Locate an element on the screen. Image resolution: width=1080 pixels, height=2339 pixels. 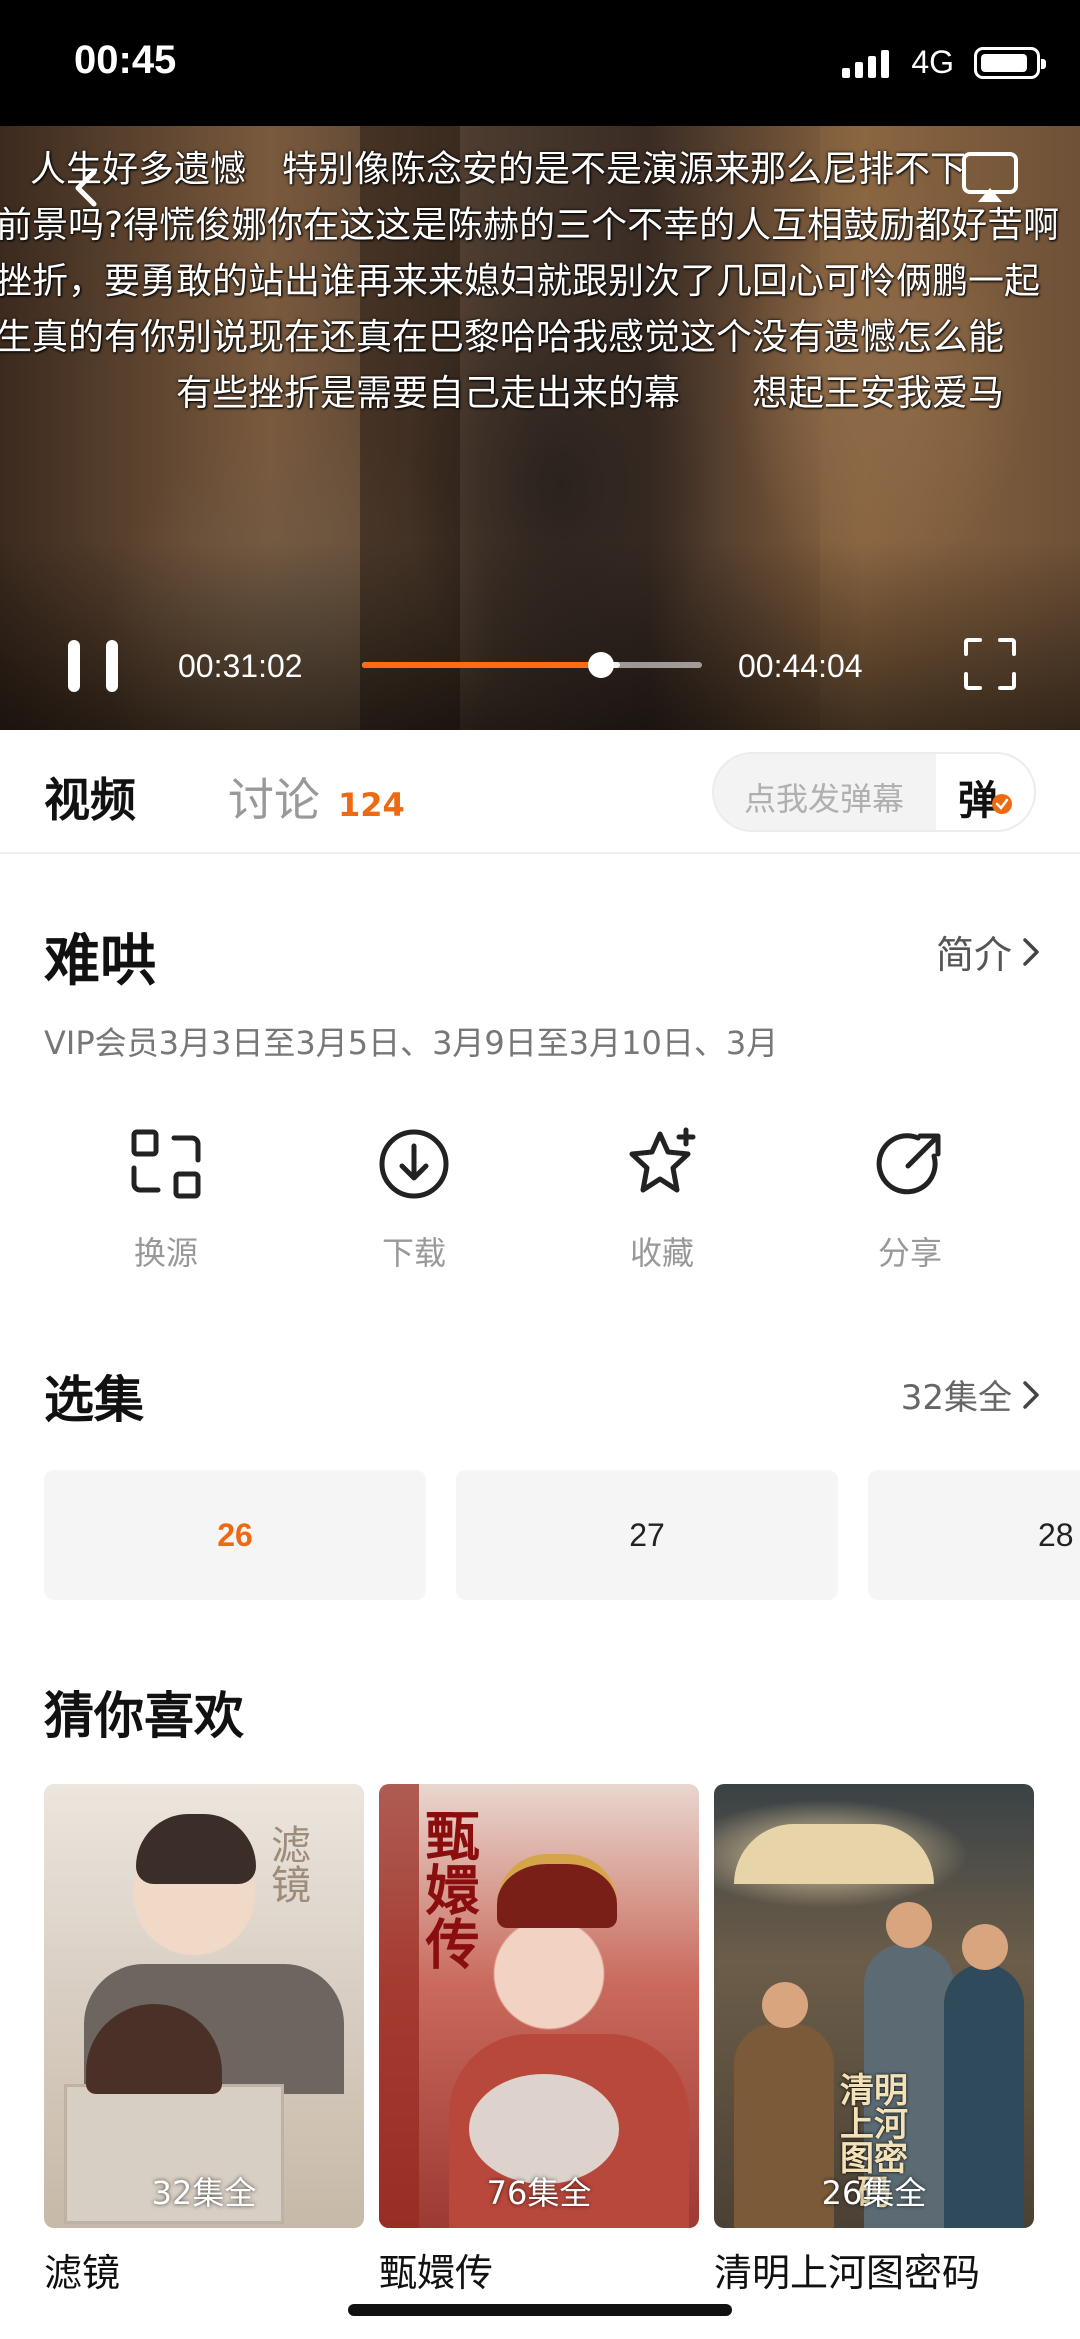
danmaku-input: 点我发弹幕 弹 is located at coordinates (874, 792).